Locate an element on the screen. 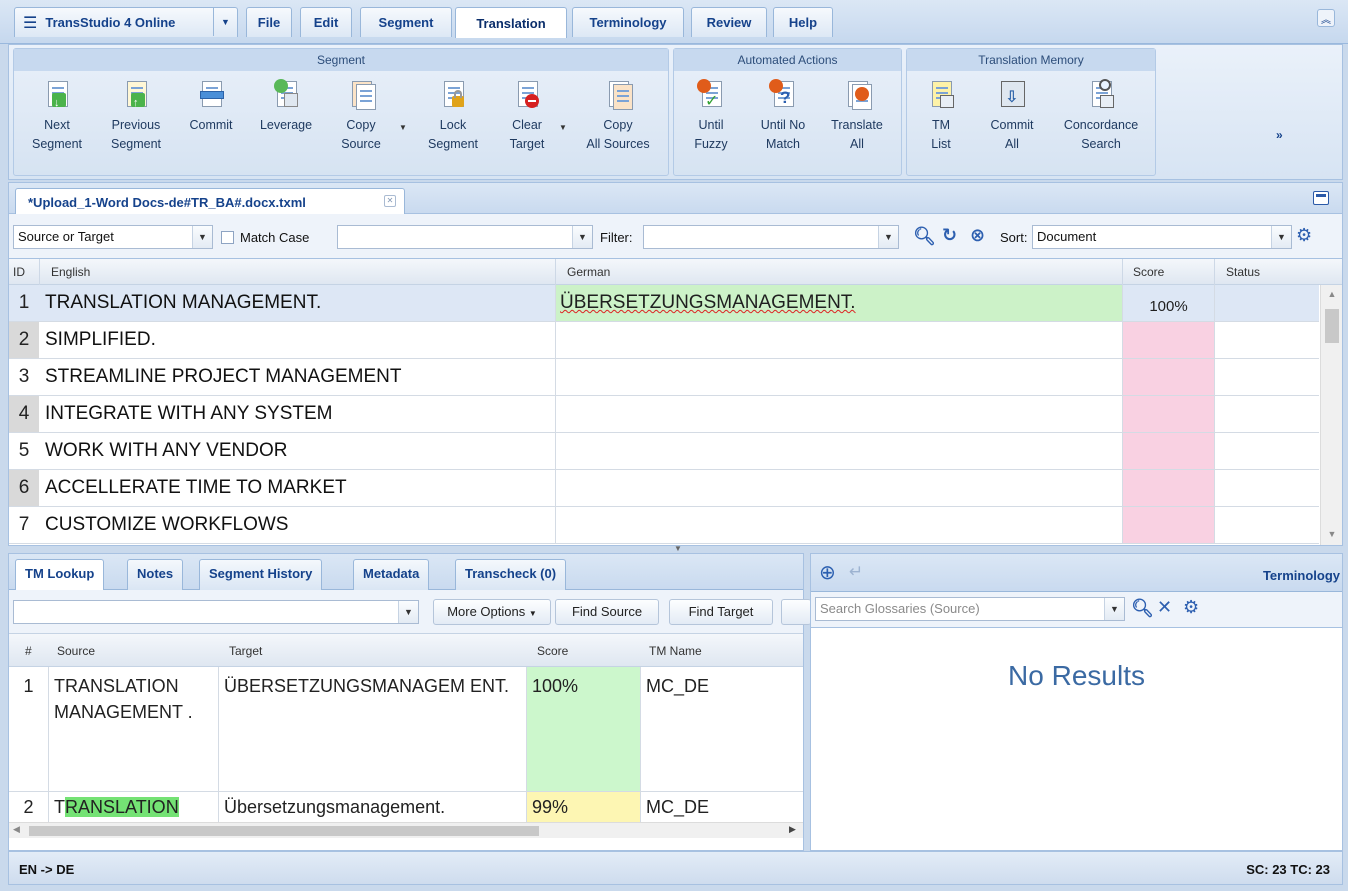 This screenshot has height=891, width=1348. match-case-checkbox is located at coordinates (227, 237).